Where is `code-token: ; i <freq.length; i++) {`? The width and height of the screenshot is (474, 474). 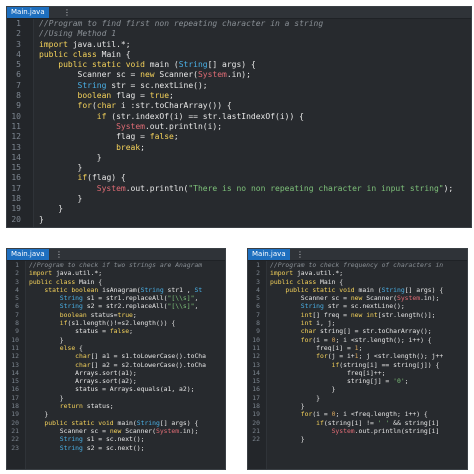 code-token: ; i <freq.length; i++) { is located at coordinates (381, 414).